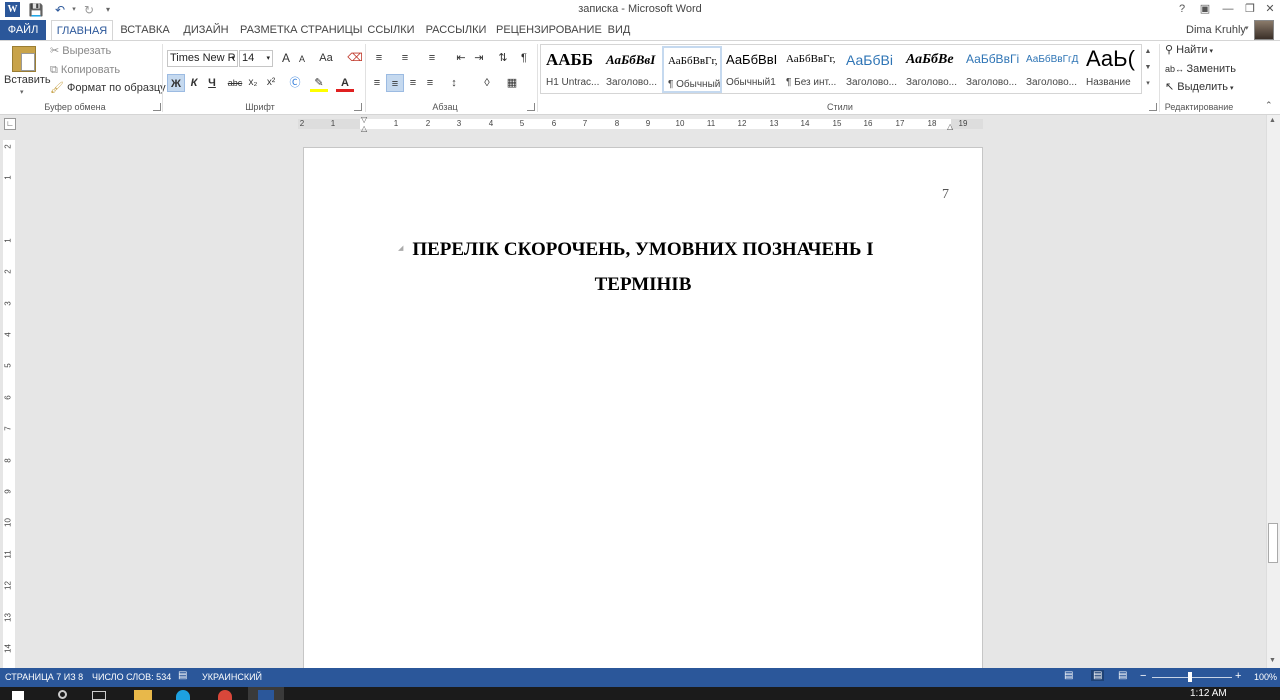 The height and width of the screenshot is (700, 1280). What do you see at coordinates (44, 677) in the screenshot?
I see `page-count: СТРАНИЦА 7 ИЗ 8` at bounding box center [44, 677].